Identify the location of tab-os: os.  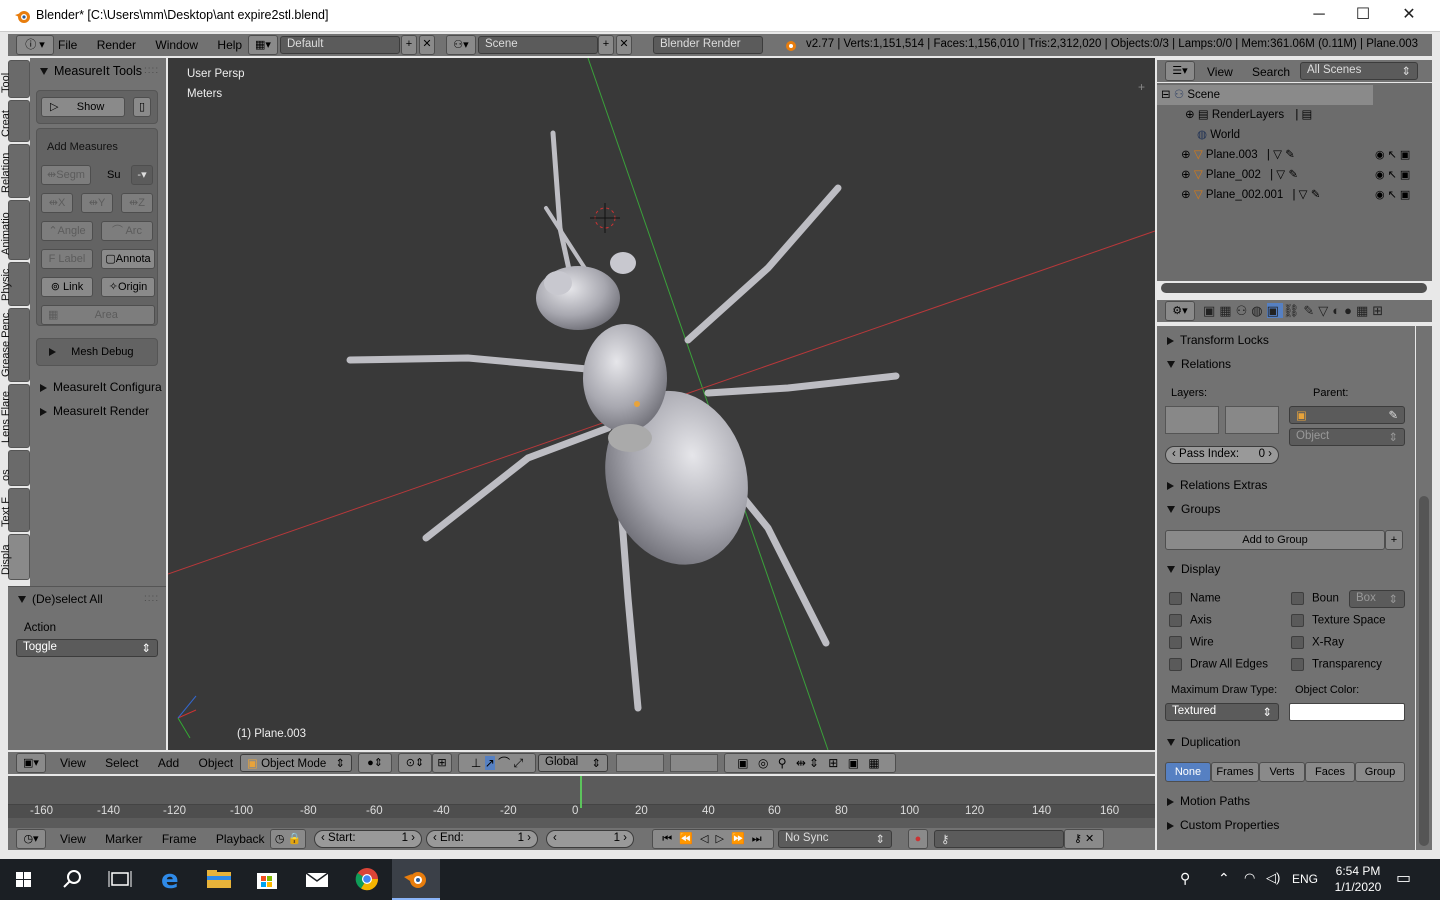
(15, 468).